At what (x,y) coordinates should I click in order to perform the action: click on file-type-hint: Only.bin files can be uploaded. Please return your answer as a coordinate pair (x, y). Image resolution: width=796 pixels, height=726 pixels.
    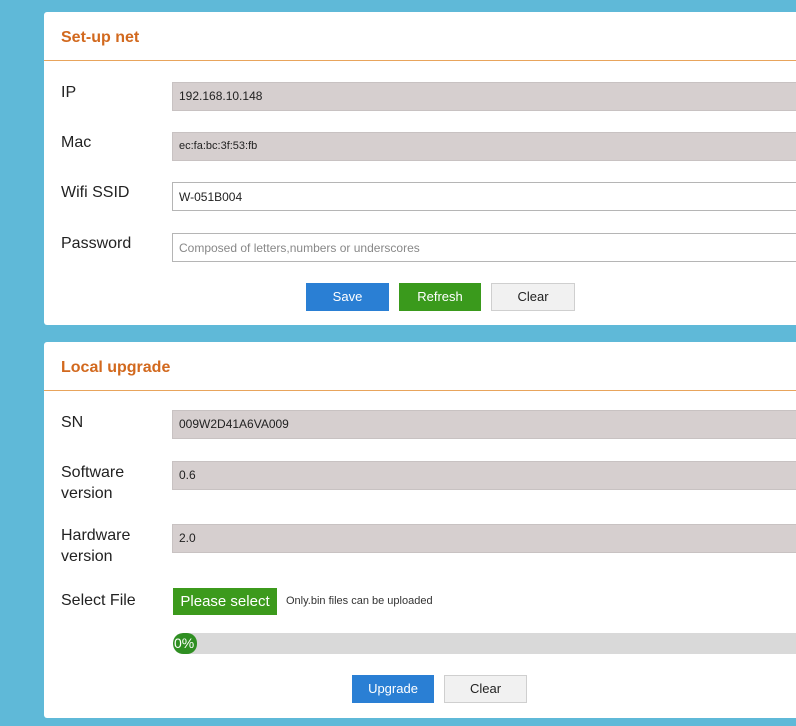
    Looking at the image, I should click on (359, 601).